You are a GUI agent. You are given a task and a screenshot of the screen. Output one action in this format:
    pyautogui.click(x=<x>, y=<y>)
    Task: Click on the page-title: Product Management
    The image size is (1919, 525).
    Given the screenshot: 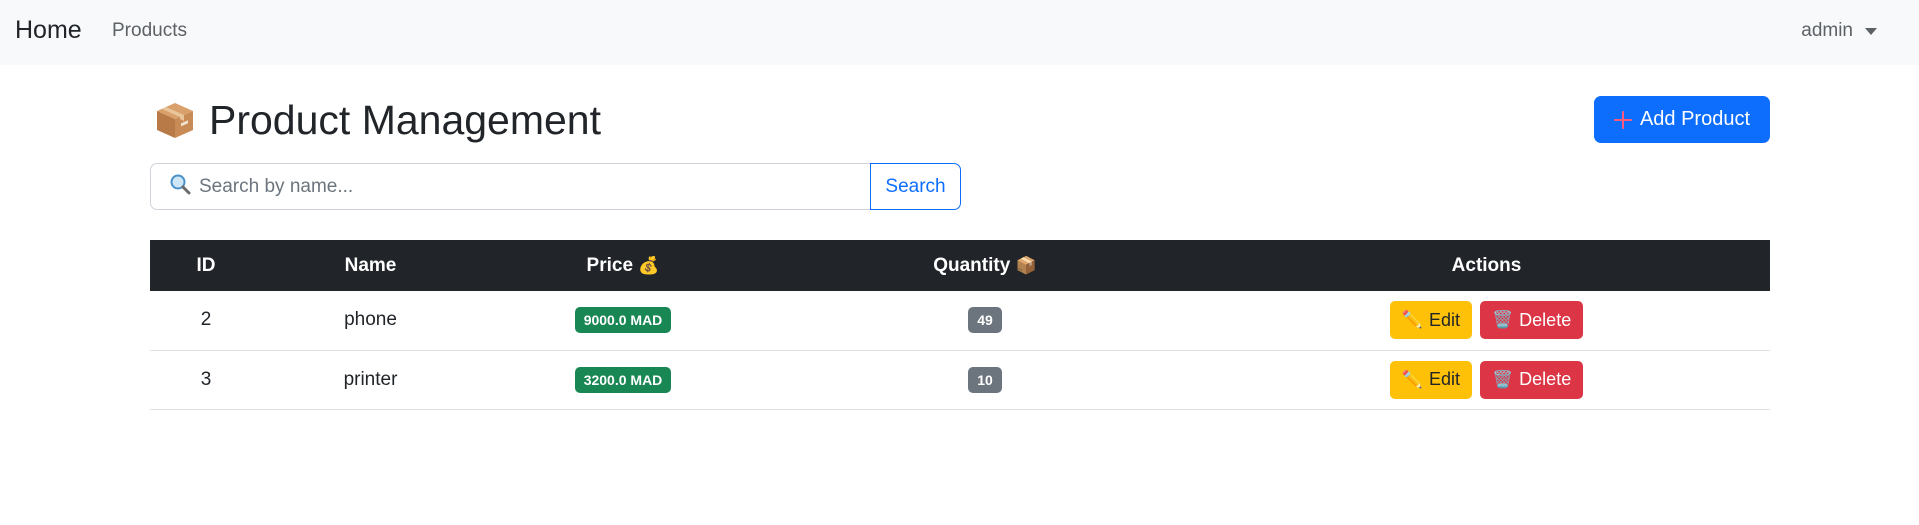 What is the action you would take?
    pyautogui.click(x=405, y=120)
    